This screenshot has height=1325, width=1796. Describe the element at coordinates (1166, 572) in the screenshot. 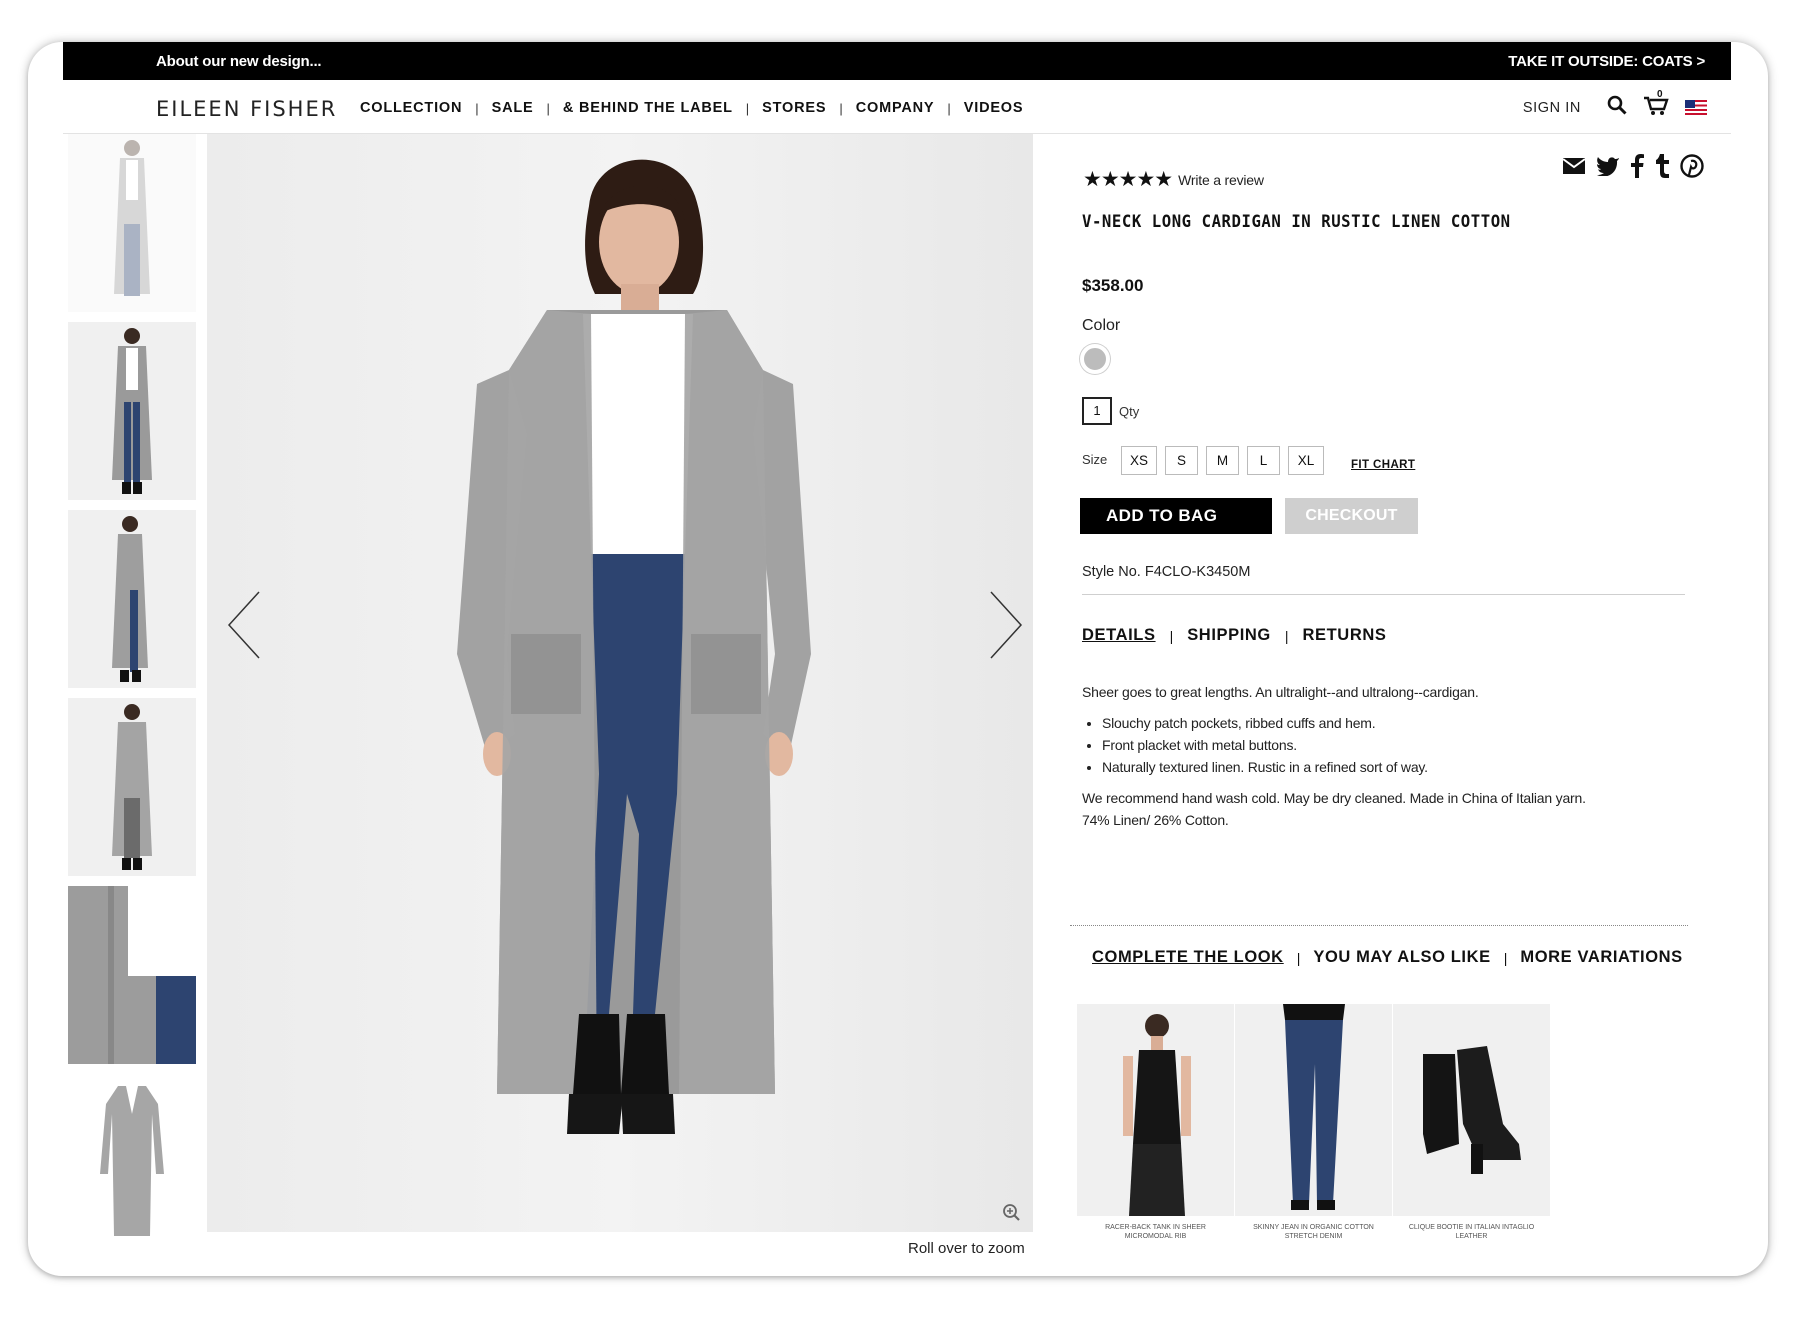

I see `style-number: Style No. F4CLO-K3450M` at that location.